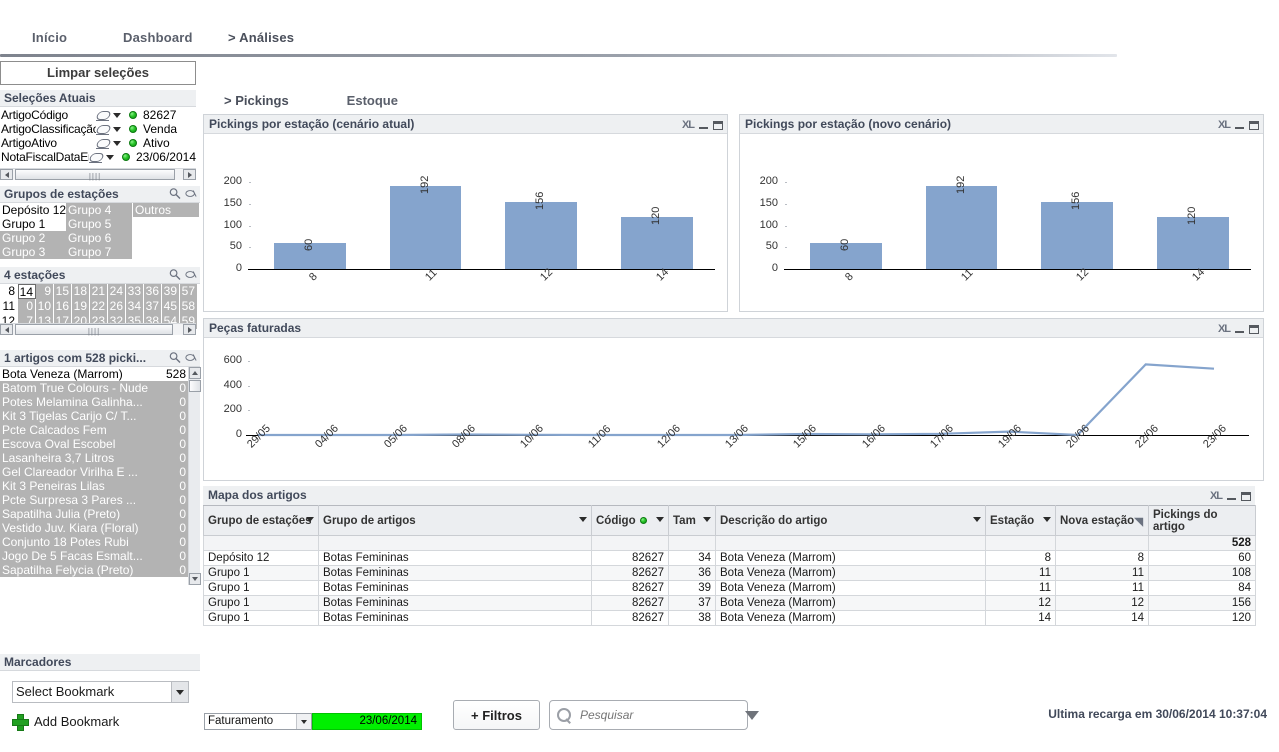  I want to click on scrollbar-track: ||||, so click(98, 175).